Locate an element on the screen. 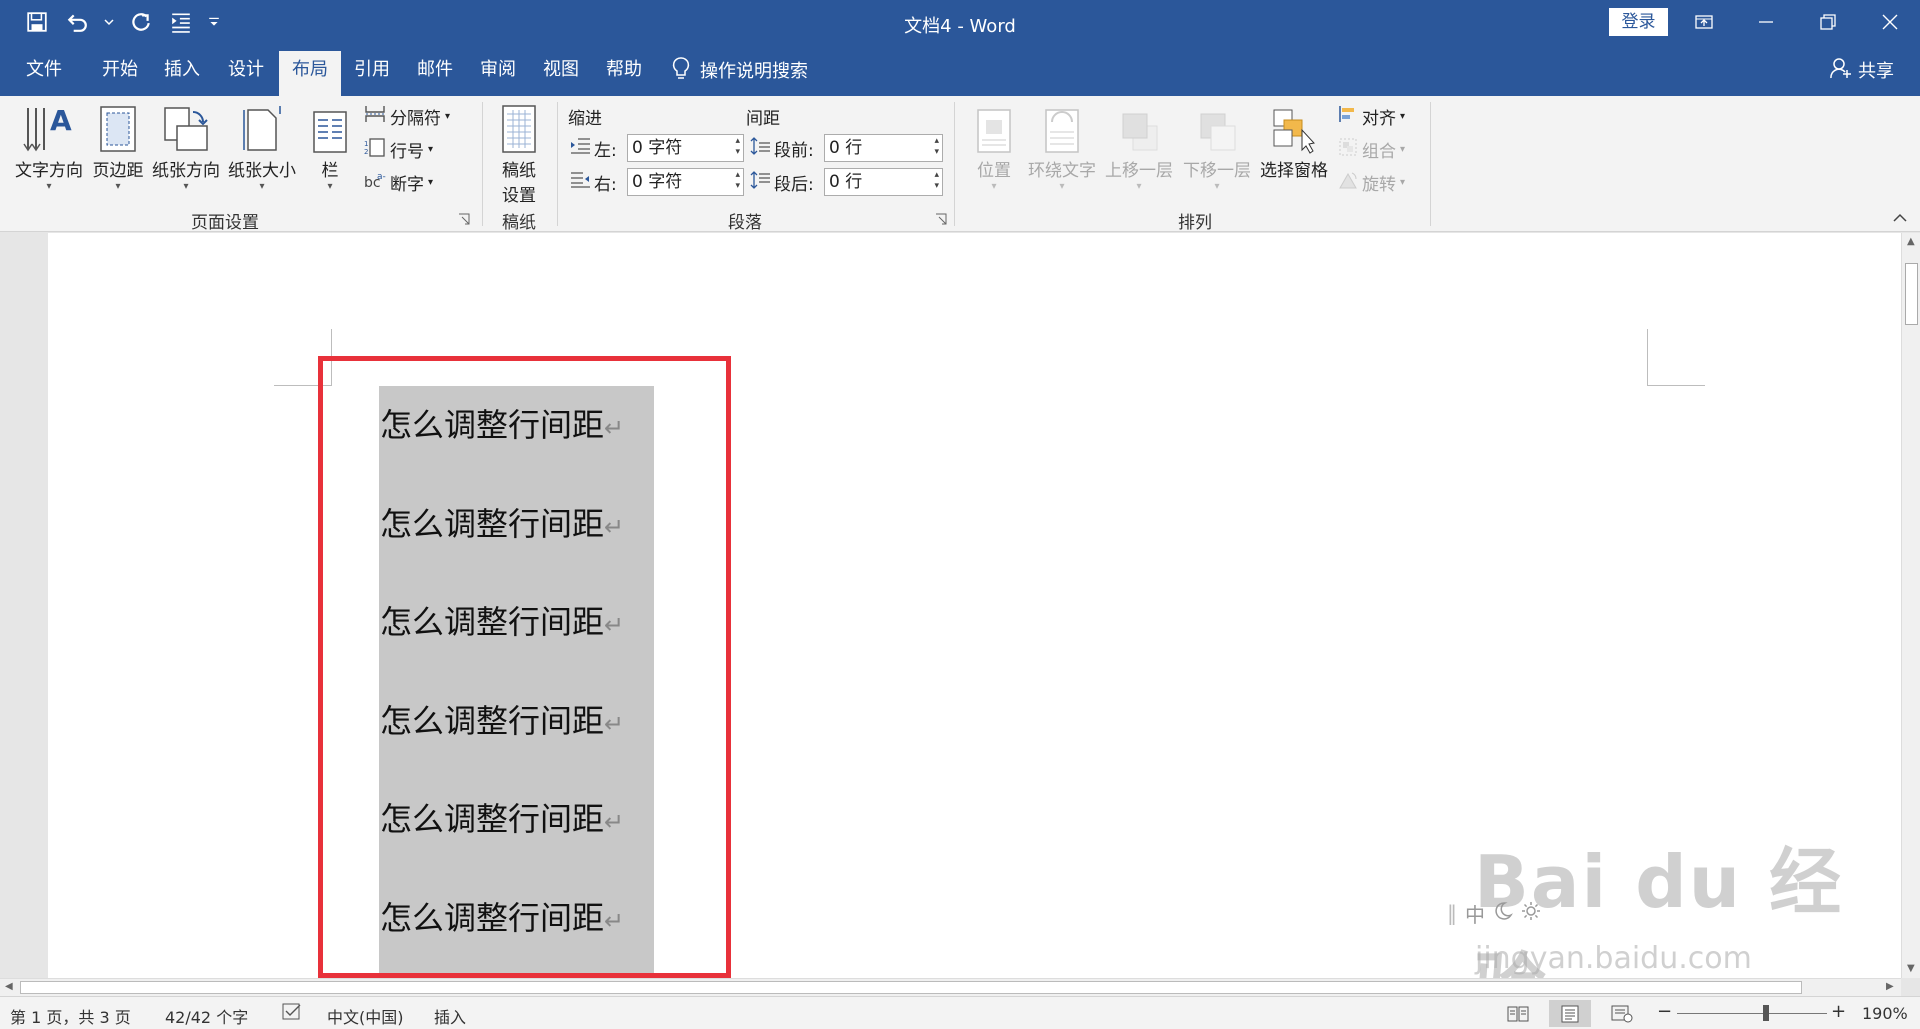 This screenshot has width=1920, height=1029. bring-forward-button: 上移一层 ▾ is located at coordinates (1139, 147).